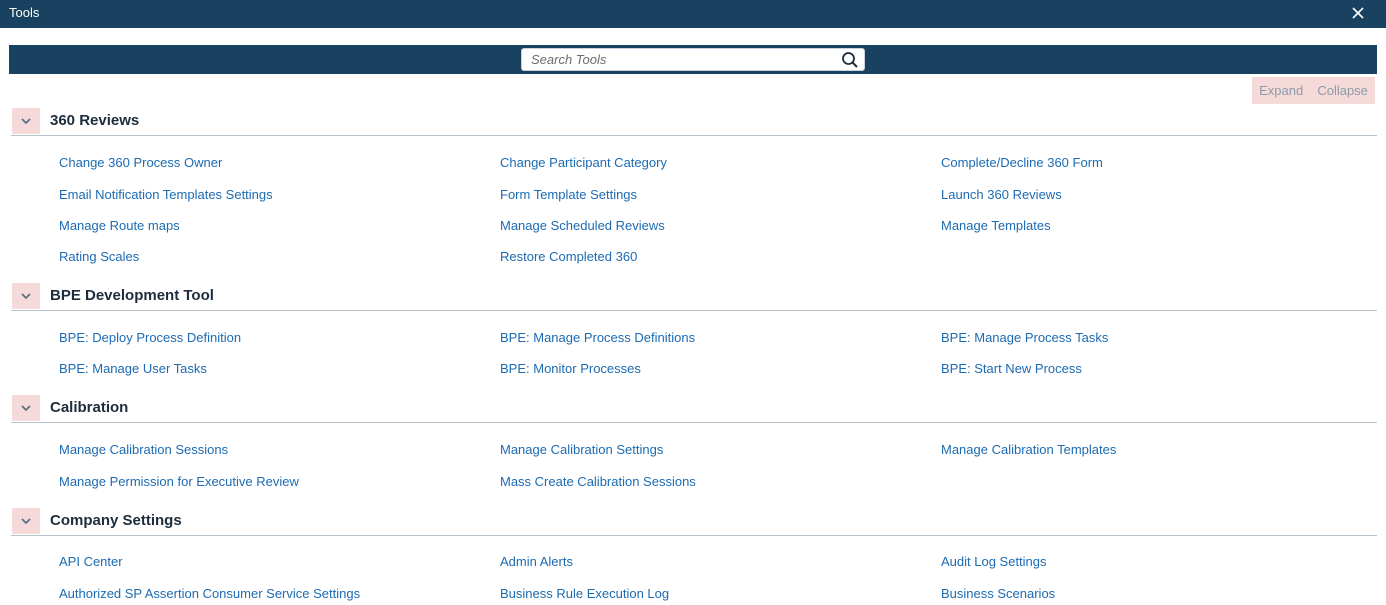 This screenshot has height=605, width=1386. What do you see at coordinates (91, 561) in the screenshot?
I see `tool-link: API Center` at bounding box center [91, 561].